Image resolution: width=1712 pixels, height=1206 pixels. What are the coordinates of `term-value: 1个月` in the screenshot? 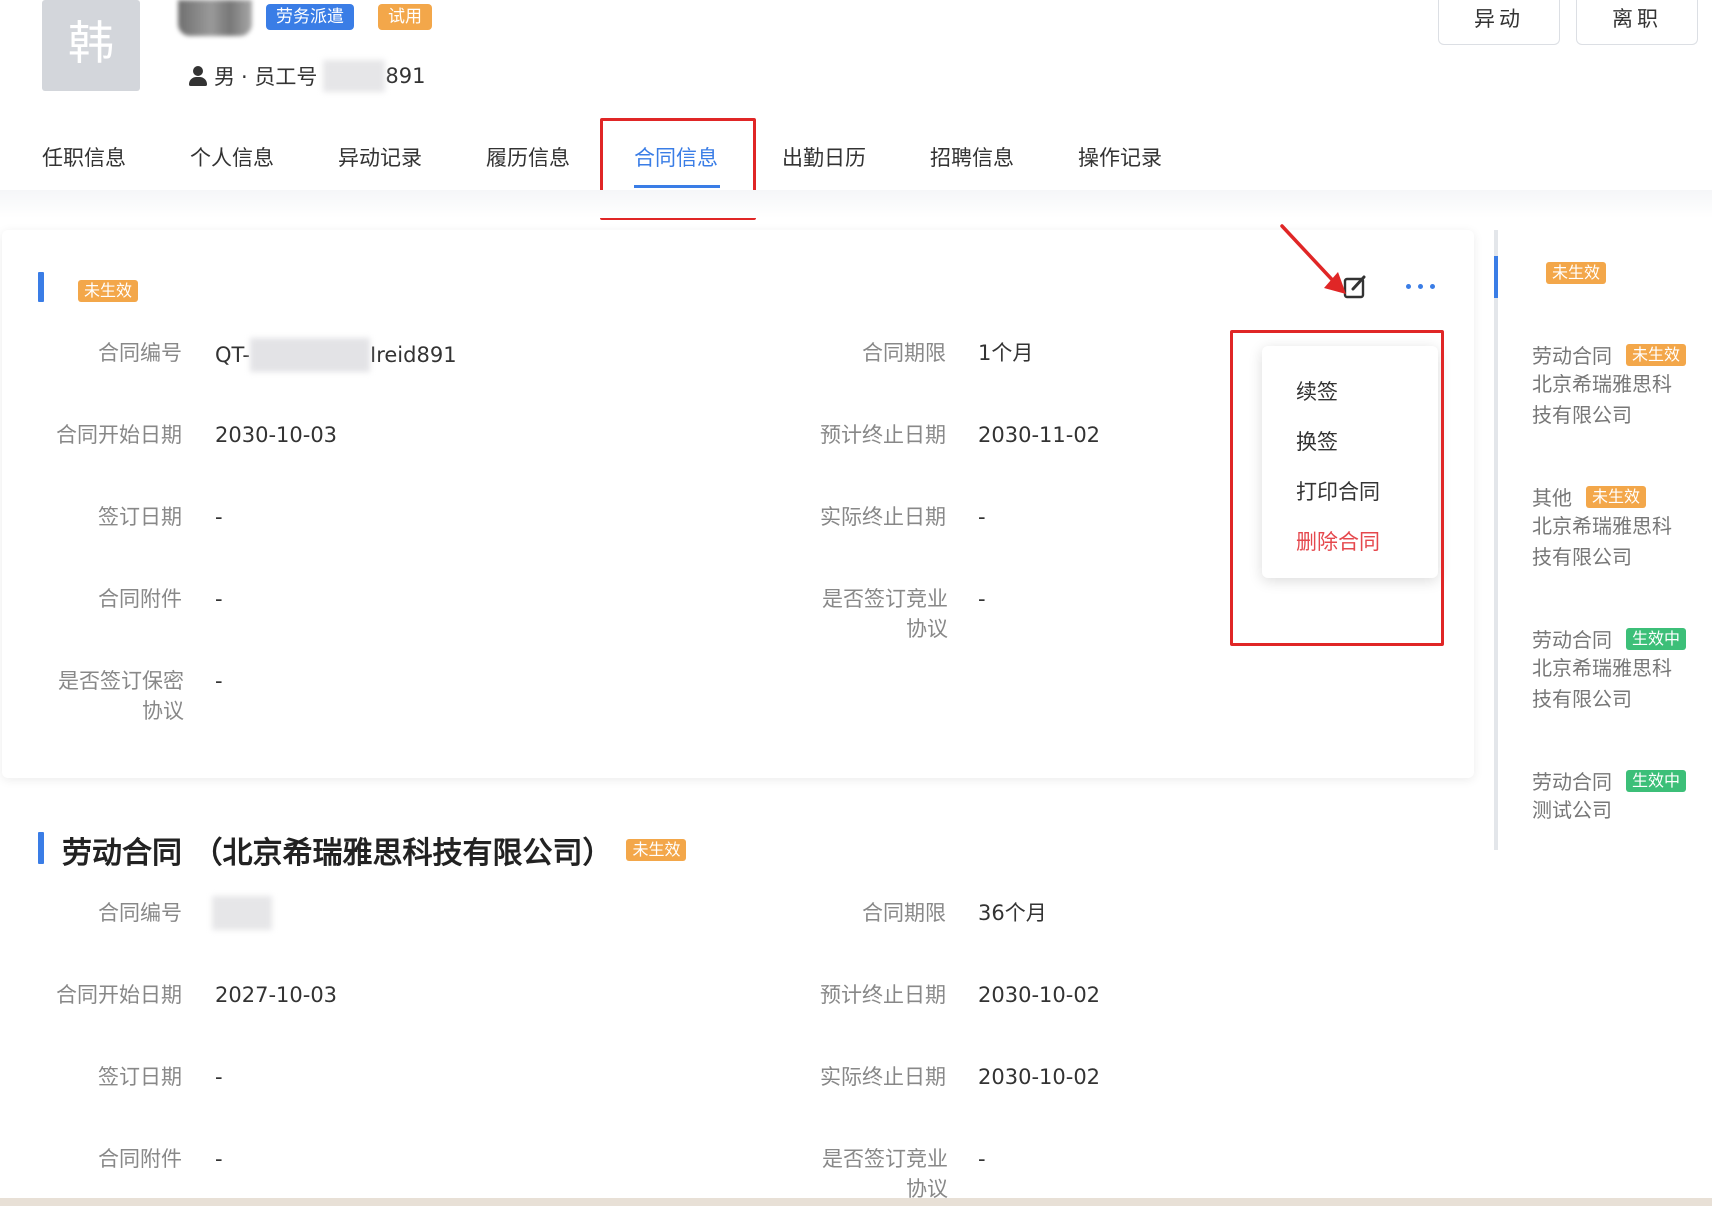 It's located at (1006, 353).